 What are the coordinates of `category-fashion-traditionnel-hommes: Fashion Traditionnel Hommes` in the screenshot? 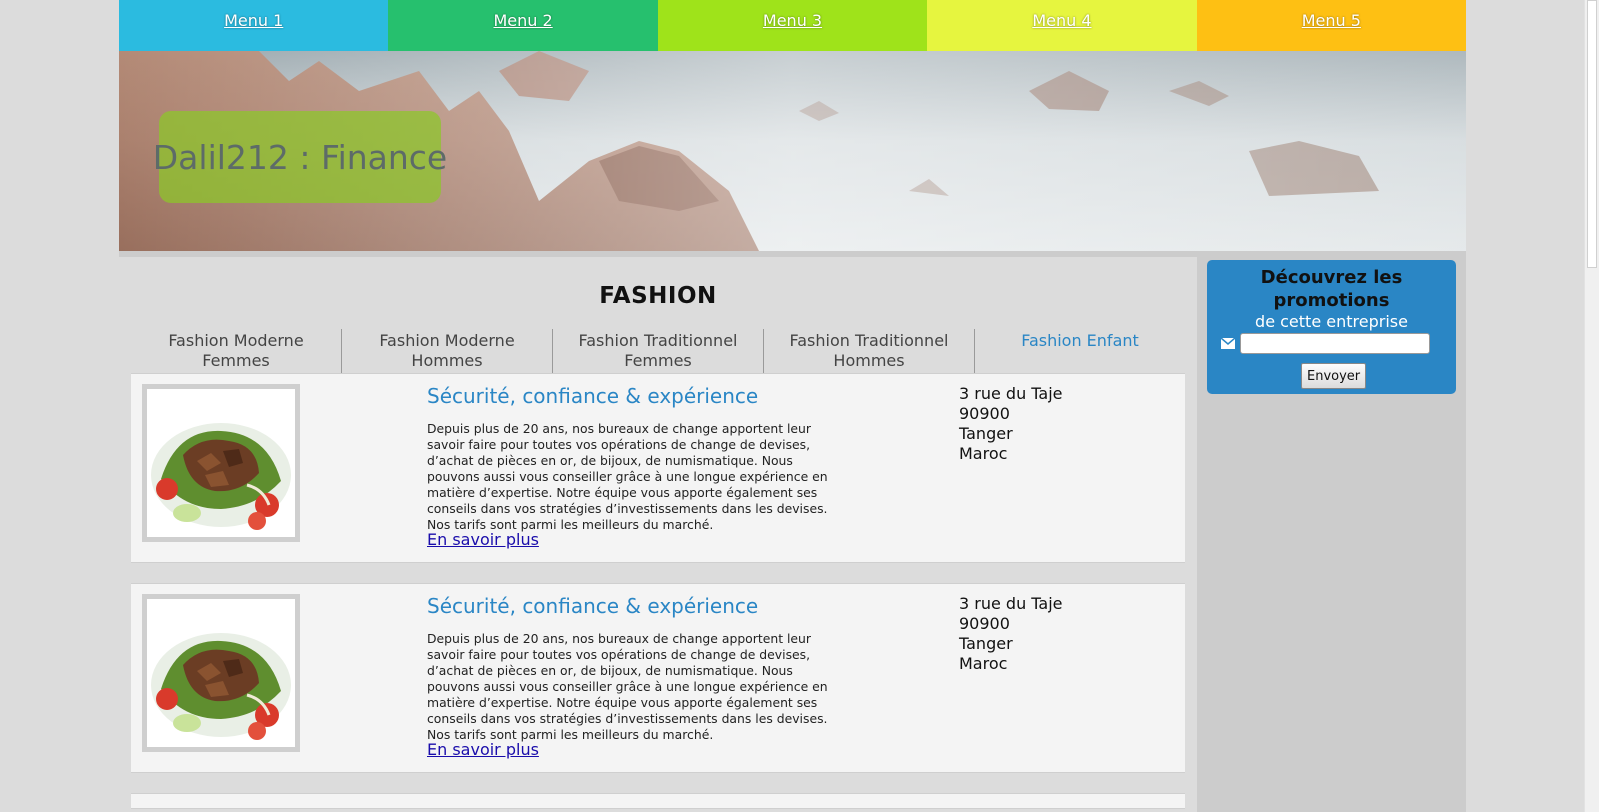 It's located at (869, 351).